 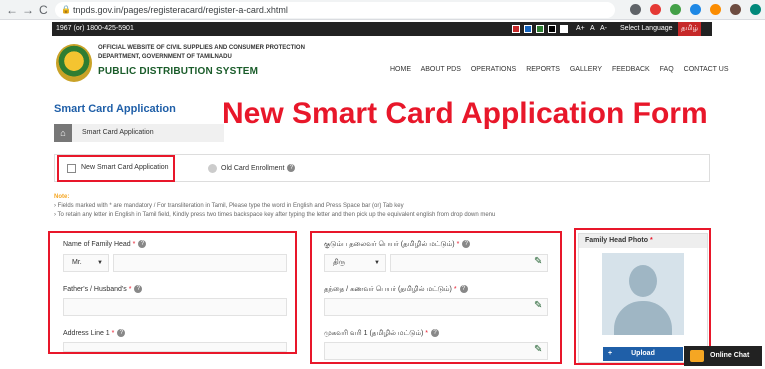 What do you see at coordinates (516, 29) in the screenshot?
I see `theme-red-swatch` at bounding box center [516, 29].